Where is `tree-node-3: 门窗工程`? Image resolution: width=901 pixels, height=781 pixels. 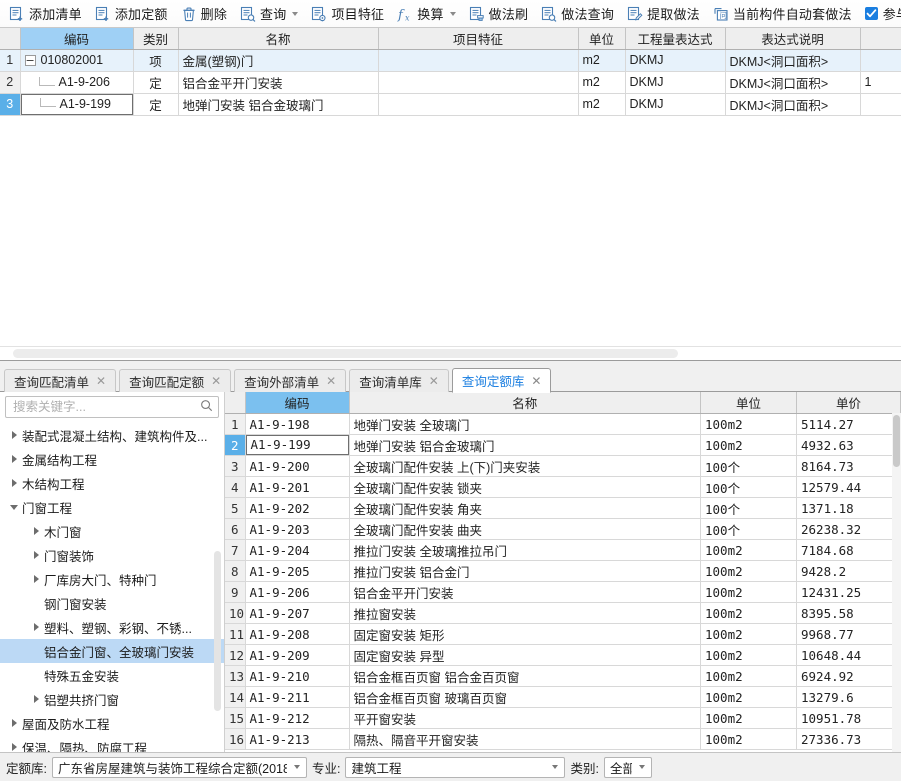 tree-node-3: 门窗工程 is located at coordinates (112, 507).